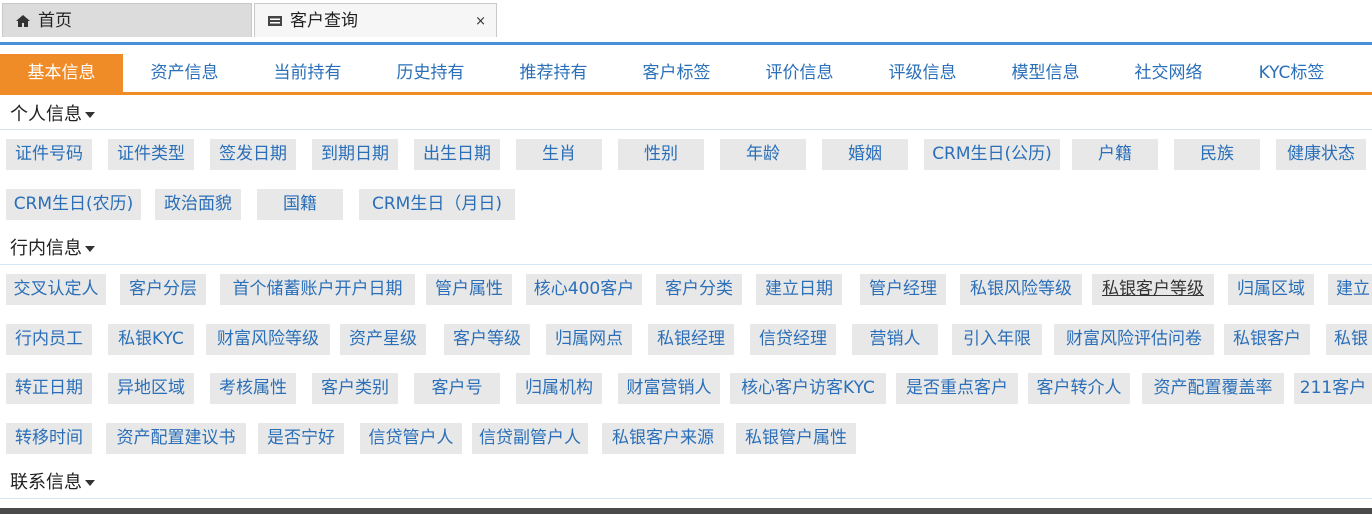 This screenshot has width=1372, height=514. What do you see at coordinates (49, 339) in the screenshot?
I see `field-chip: 行内员工` at bounding box center [49, 339].